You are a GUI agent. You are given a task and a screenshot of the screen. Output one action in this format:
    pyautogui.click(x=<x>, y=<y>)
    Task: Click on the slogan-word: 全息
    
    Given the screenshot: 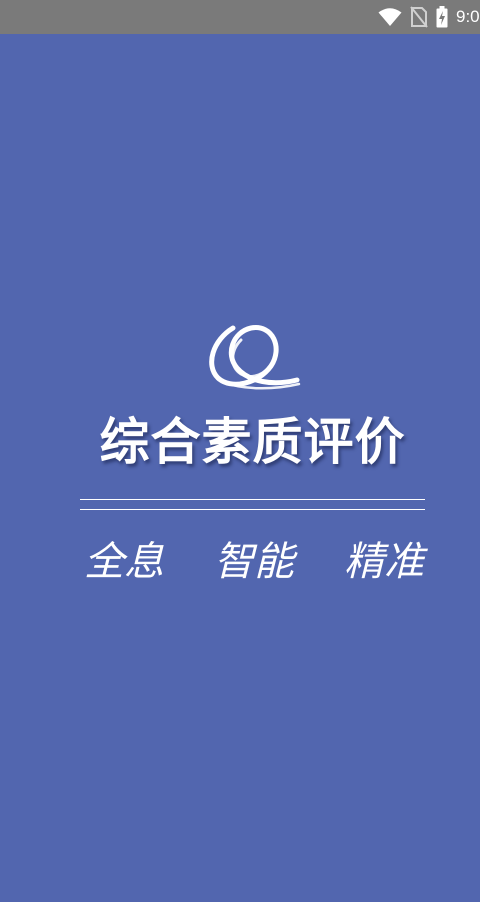 What is the action you would take?
    pyautogui.click(x=124, y=562)
    